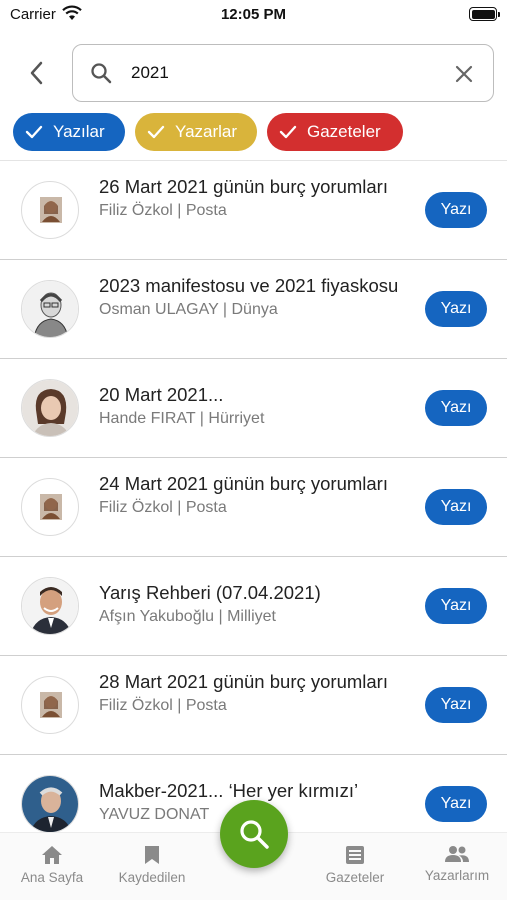  I want to click on back-button, so click(36, 73).